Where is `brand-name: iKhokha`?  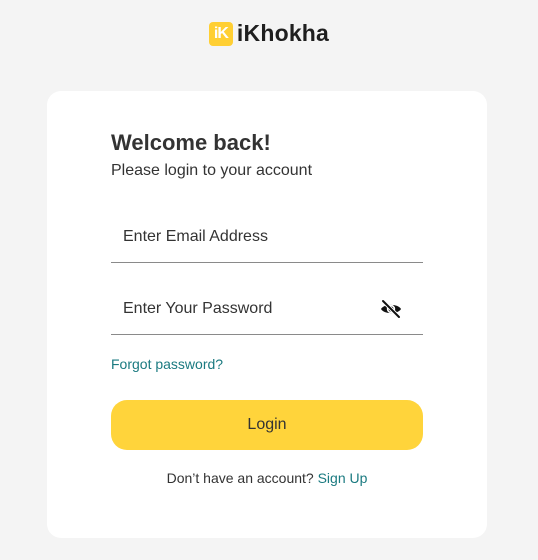
brand-name: iKhokha is located at coordinates (283, 33).